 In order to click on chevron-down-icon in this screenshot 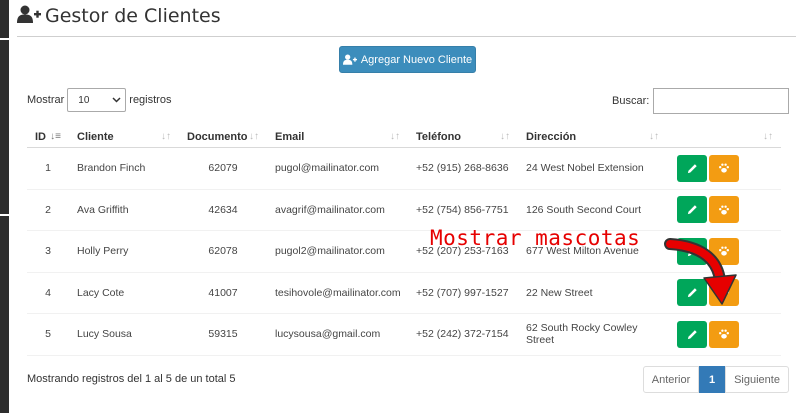, I will do `click(116, 100)`.